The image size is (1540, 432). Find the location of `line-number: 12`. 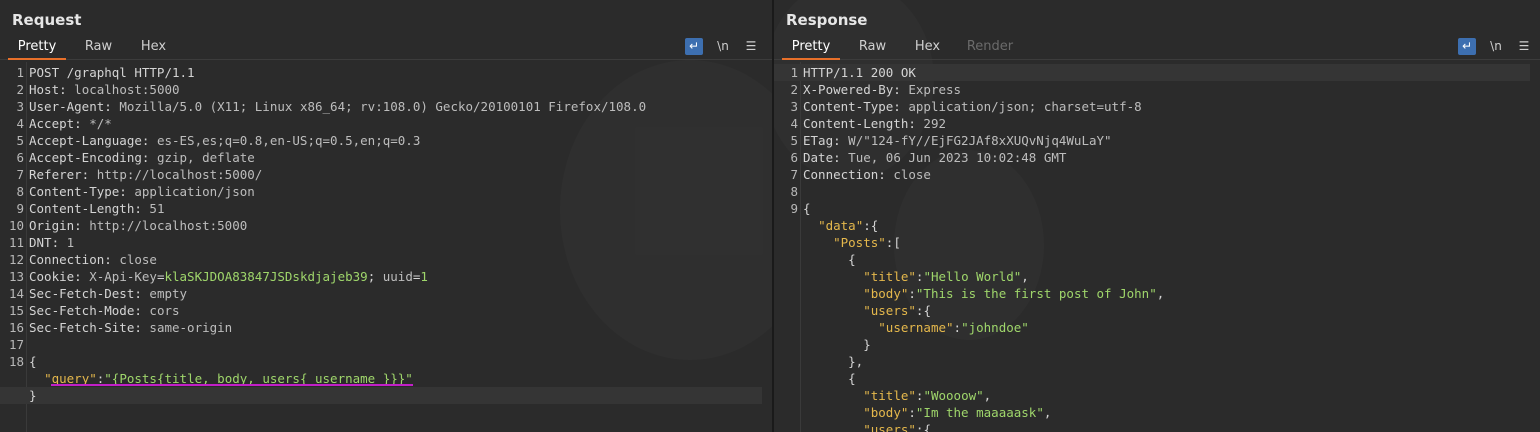

line-number: 12 is located at coordinates (16, 259).